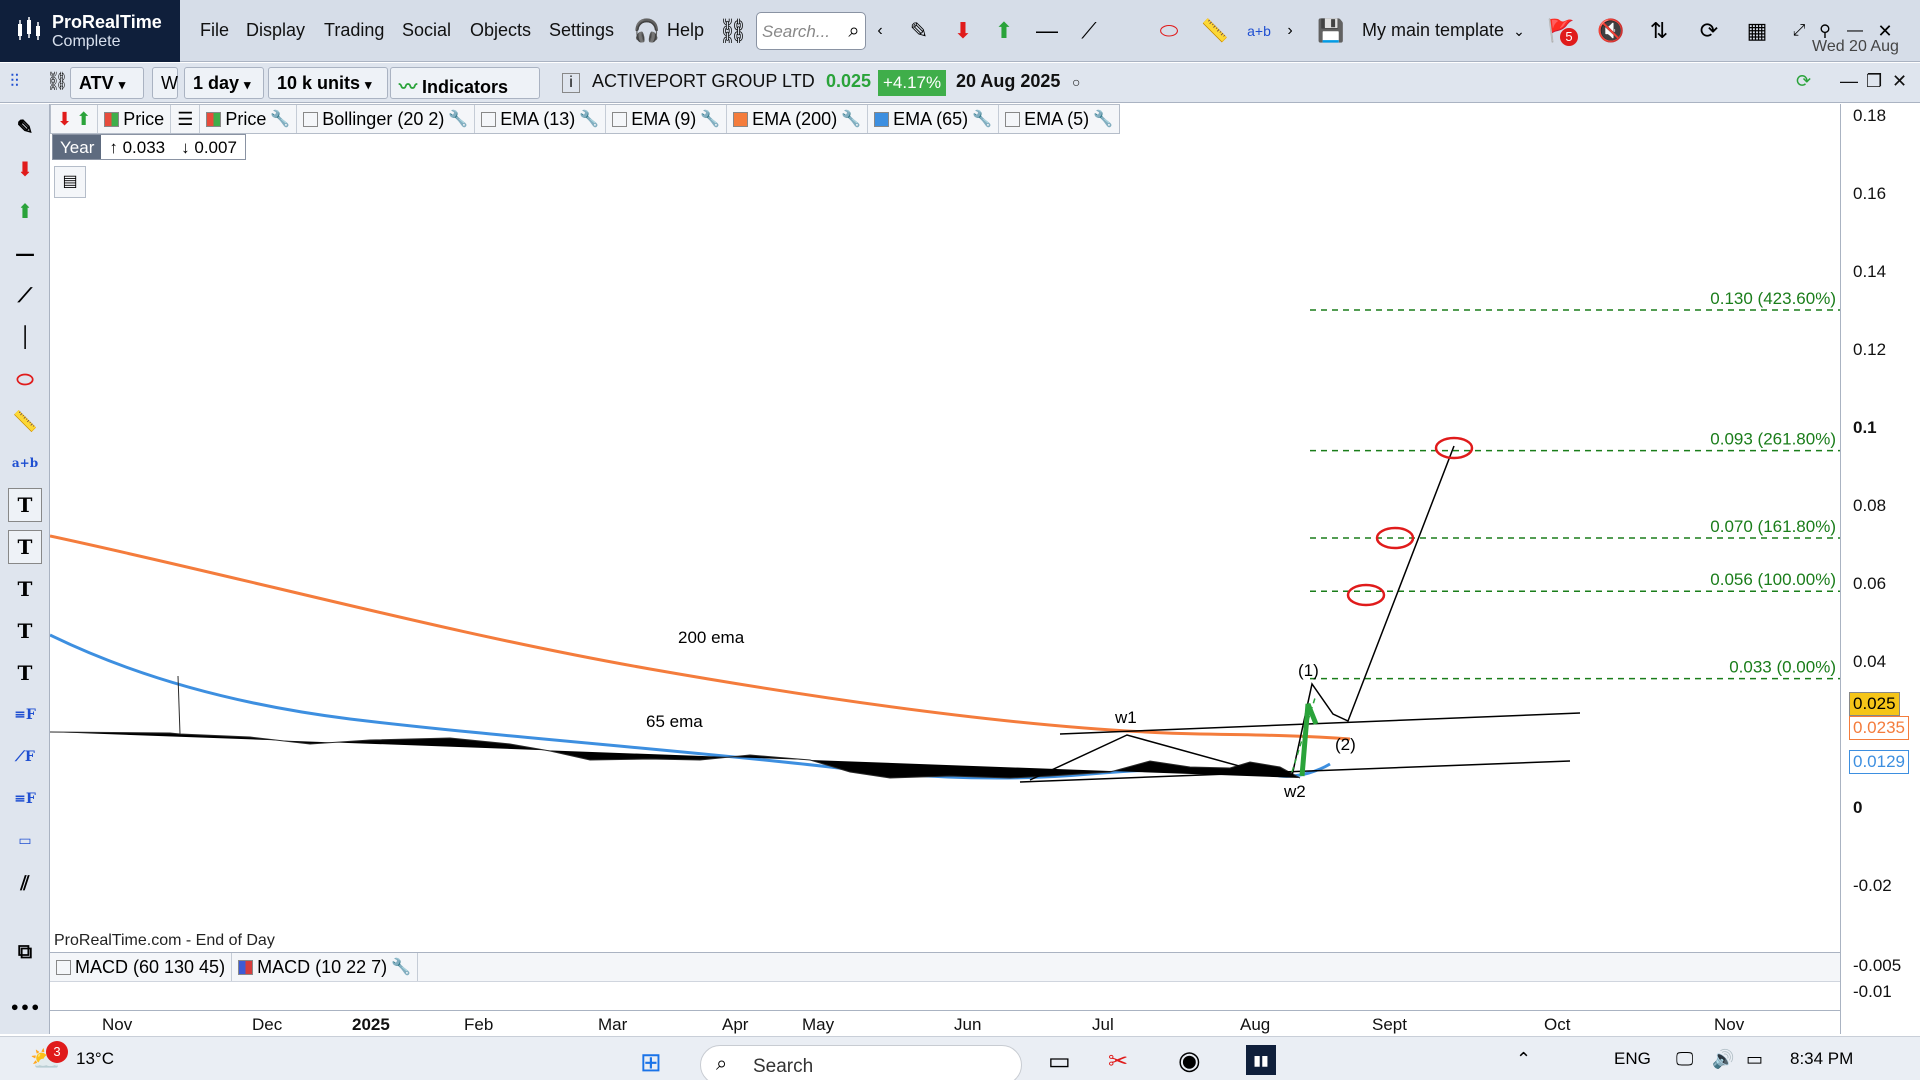  Describe the element at coordinates (25, 631) in the screenshot. I see `text-bold-tool-icon: T` at that location.